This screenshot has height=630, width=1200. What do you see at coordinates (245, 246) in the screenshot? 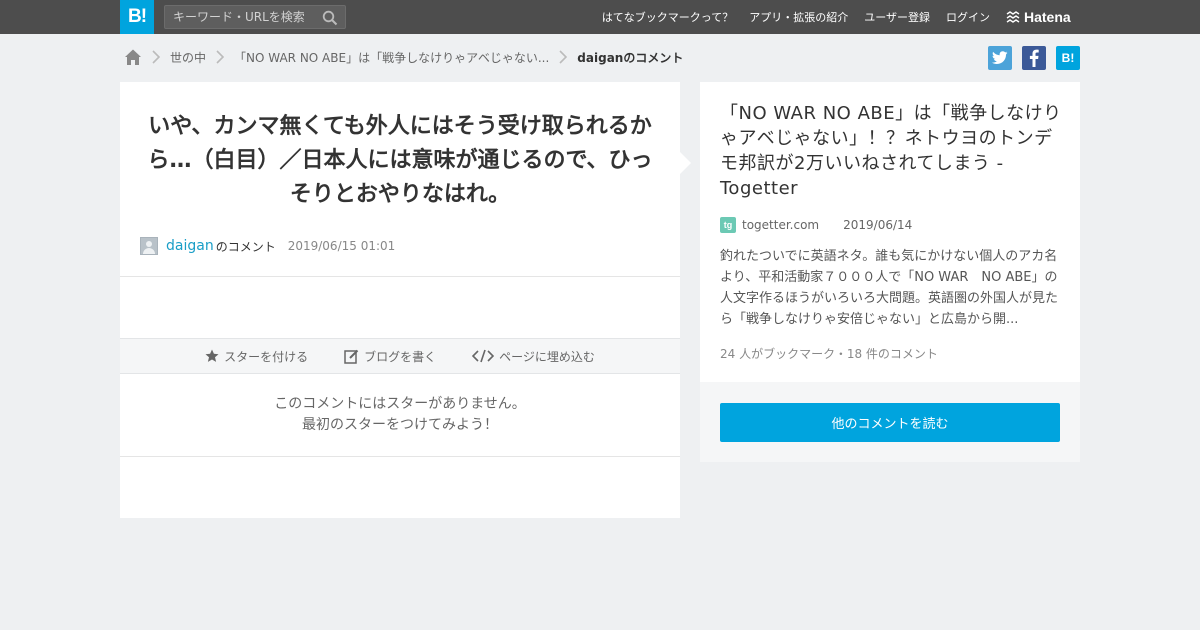
I see `comment-user-suffix: のコメント` at bounding box center [245, 246].